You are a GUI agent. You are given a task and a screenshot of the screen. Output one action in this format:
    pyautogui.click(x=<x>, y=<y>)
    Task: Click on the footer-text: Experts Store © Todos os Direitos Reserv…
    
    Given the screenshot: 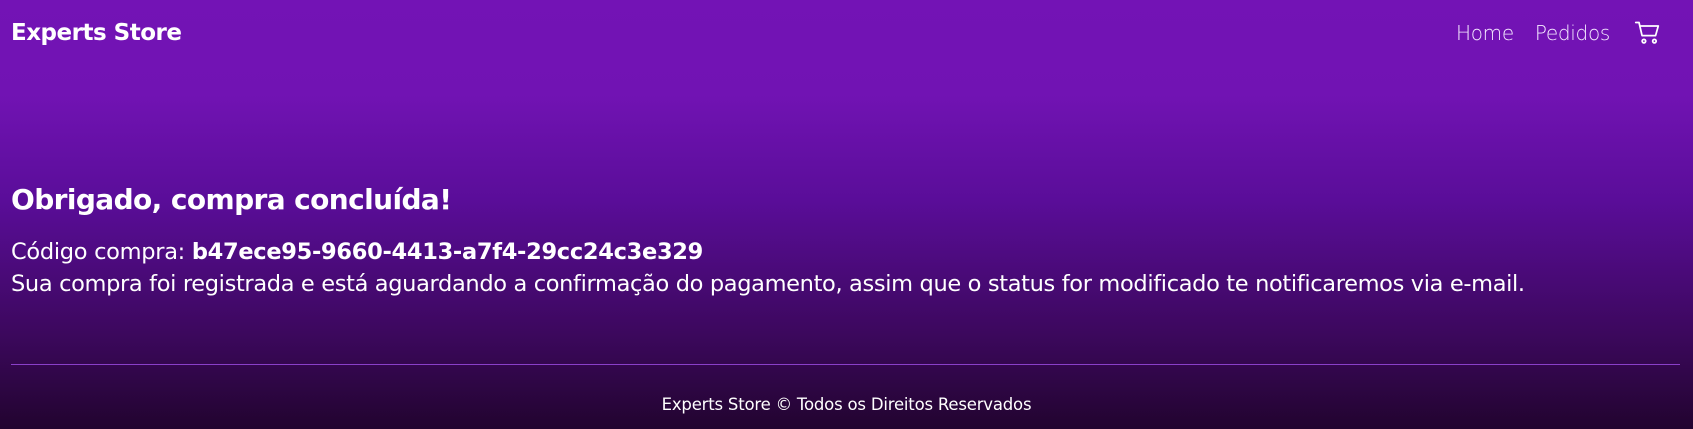 What is the action you would take?
    pyautogui.click(x=846, y=404)
    